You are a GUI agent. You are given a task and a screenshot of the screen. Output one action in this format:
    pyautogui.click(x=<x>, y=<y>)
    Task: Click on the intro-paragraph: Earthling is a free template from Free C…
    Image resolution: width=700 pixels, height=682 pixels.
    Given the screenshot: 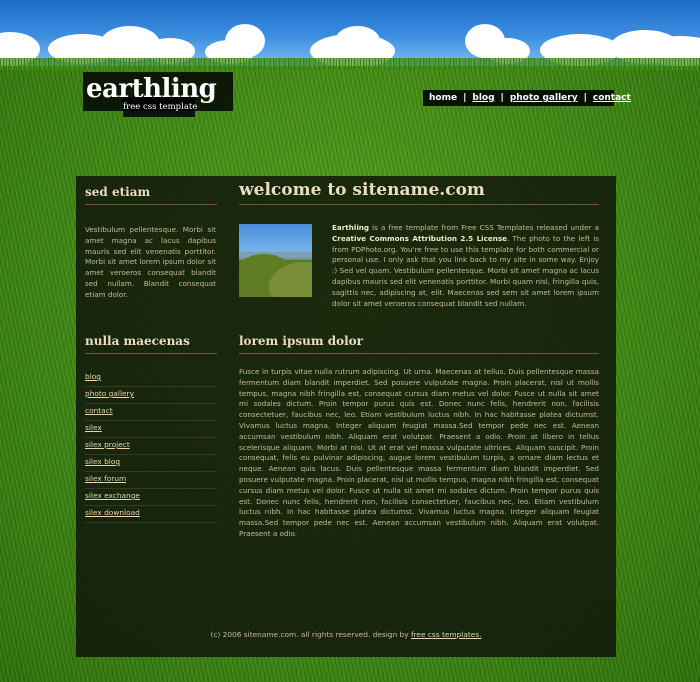 What is the action you would take?
    pyautogui.click(x=465, y=265)
    